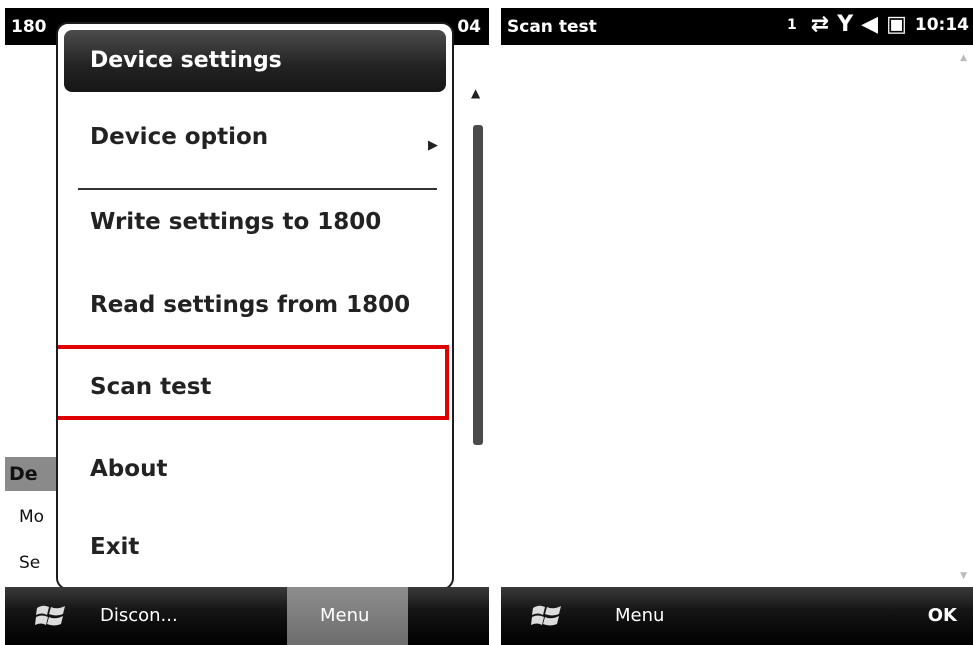 The image size is (973, 645). What do you see at coordinates (128, 469) in the screenshot?
I see `menu-item-about: About` at bounding box center [128, 469].